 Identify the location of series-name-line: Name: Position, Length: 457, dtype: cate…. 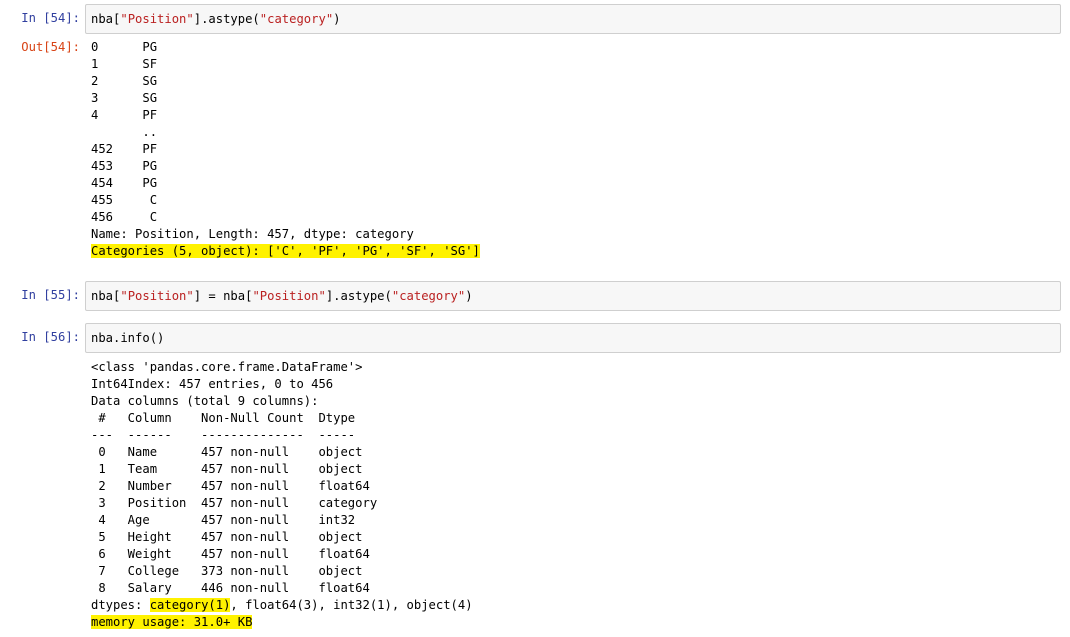
(252, 234).